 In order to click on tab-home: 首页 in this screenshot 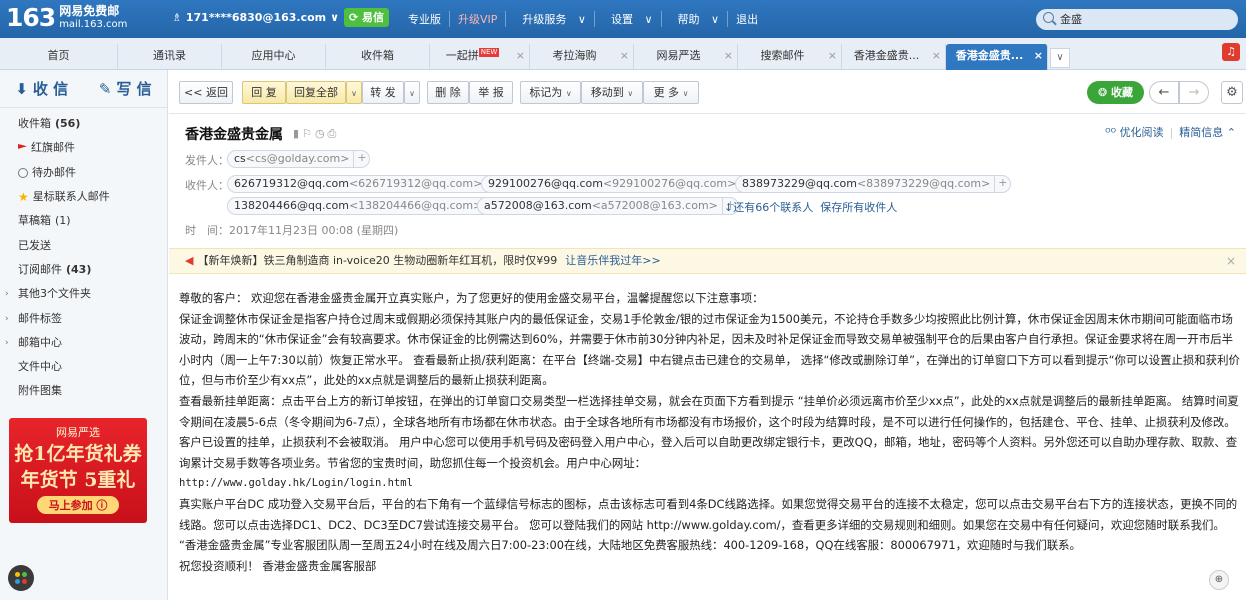, I will do `click(59, 57)`.